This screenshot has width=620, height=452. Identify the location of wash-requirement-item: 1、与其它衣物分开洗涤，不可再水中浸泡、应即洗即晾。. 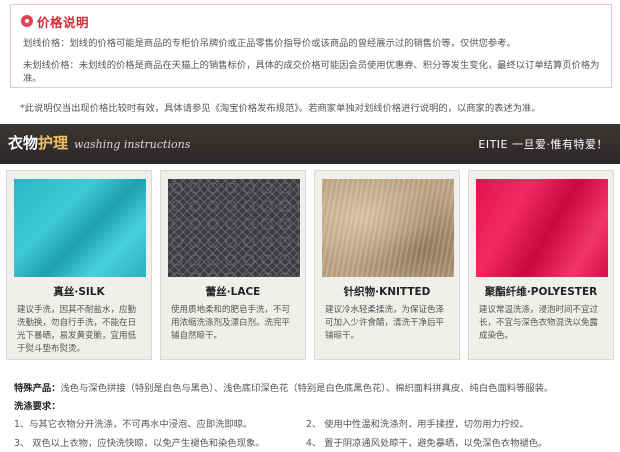
(133, 424).